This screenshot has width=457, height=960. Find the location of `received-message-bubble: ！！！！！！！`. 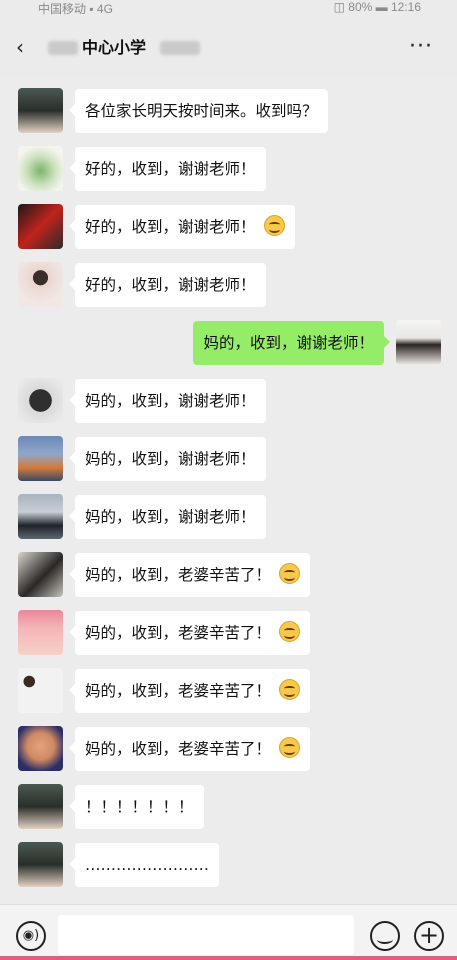

received-message-bubble: ！！！！！！！ is located at coordinates (136, 807).